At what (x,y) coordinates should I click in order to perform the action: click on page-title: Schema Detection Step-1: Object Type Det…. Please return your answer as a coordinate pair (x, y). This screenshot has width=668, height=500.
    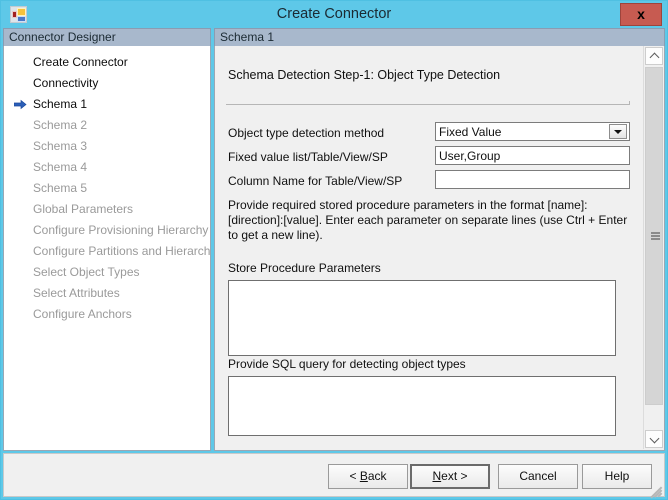
    Looking at the image, I should click on (364, 75).